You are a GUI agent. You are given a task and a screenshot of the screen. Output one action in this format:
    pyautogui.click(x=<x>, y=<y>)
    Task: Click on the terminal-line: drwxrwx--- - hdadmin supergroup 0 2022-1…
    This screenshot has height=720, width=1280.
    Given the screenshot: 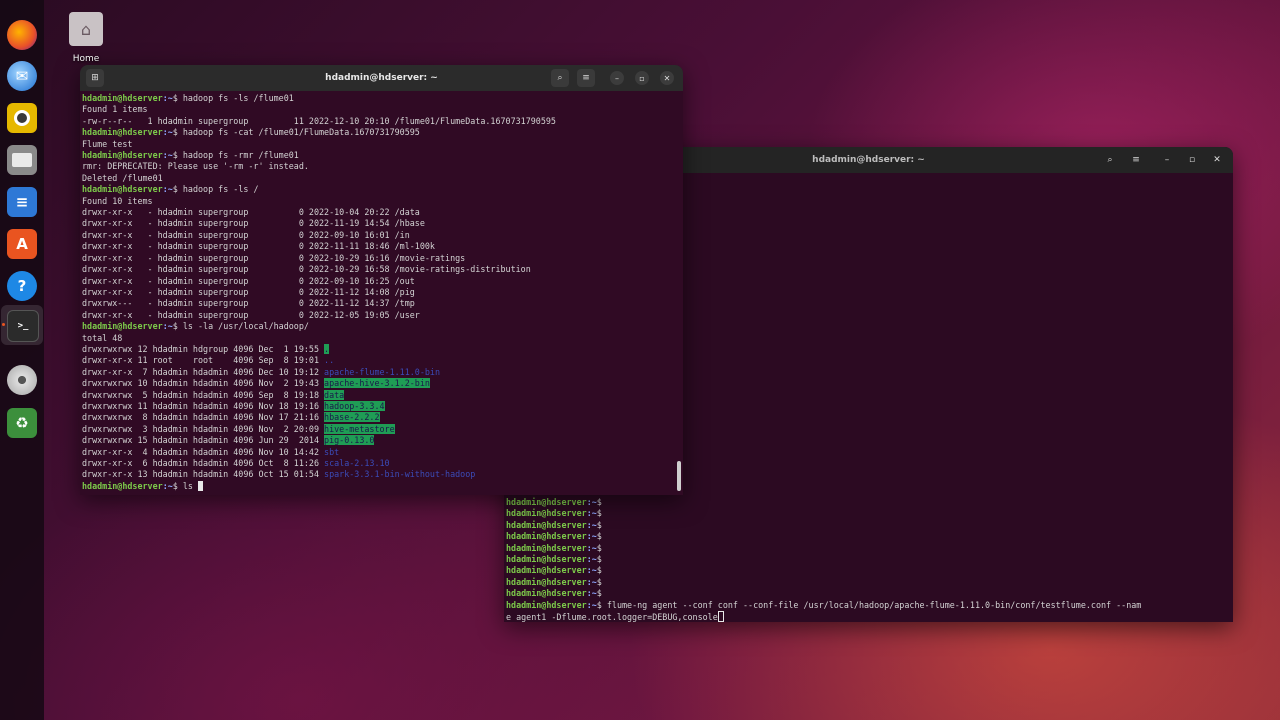 What is the action you would take?
    pyautogui.click(x=382, y=303)
    